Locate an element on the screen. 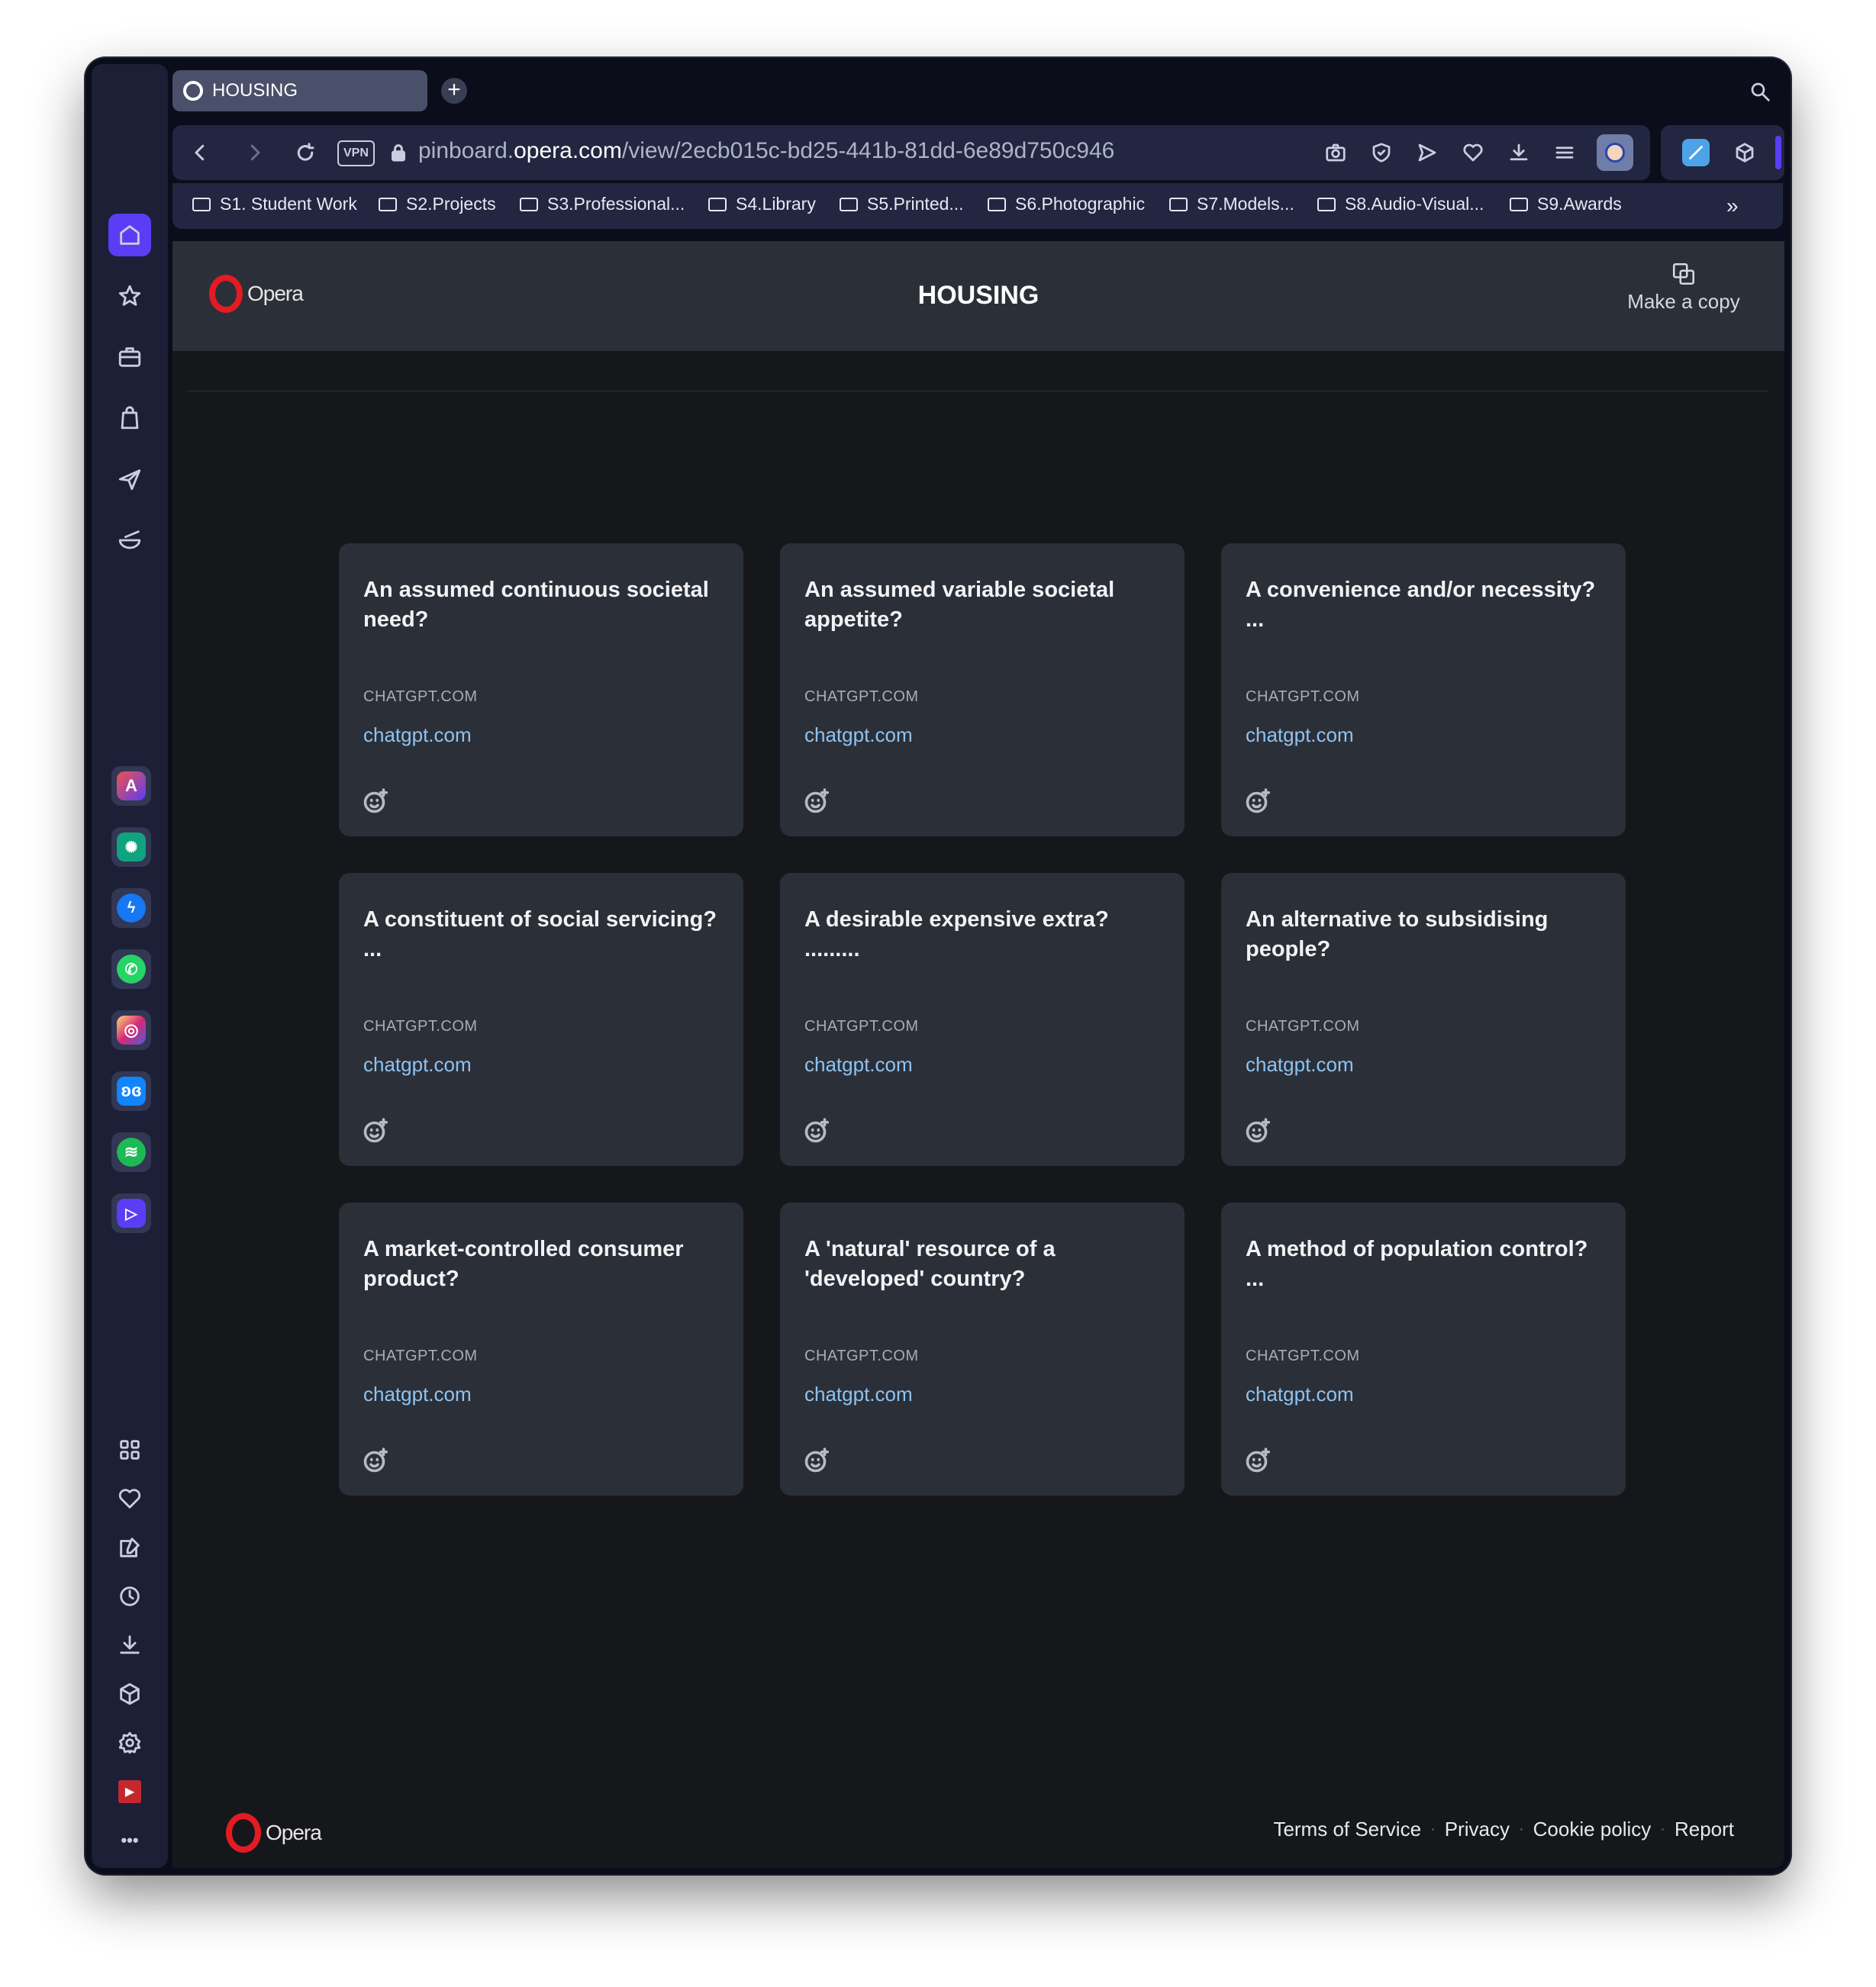  easy-setup-icon is located at coordinates (1564, 152).